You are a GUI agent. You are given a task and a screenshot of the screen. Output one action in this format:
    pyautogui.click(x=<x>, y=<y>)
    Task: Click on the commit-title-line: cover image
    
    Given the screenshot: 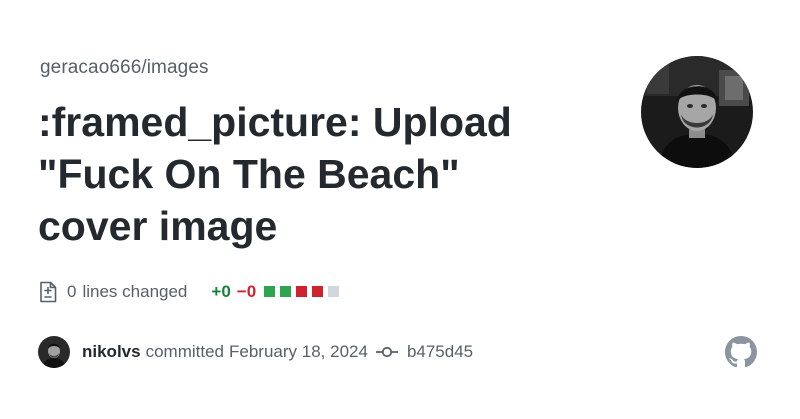 What is the action you would take?
    pyautogui.click(x=158, y=226)
    